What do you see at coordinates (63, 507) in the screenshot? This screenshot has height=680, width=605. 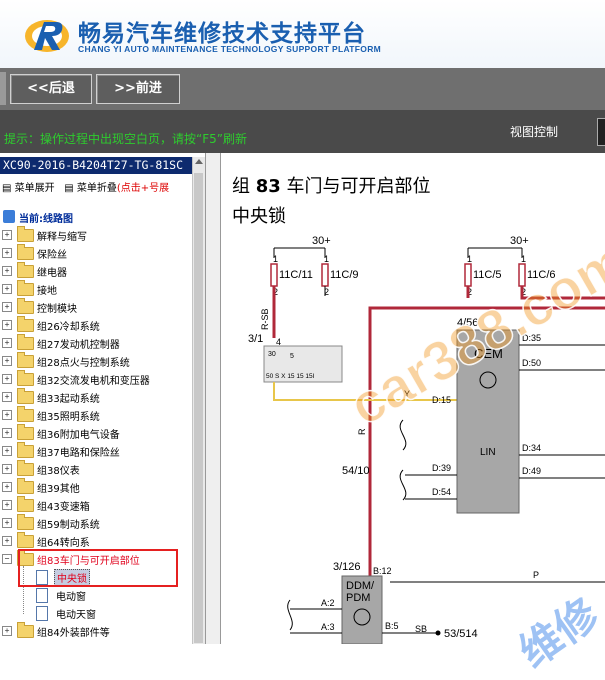 I see `tree-item-label: 组43变速箱` at bounding box center [63, 507].